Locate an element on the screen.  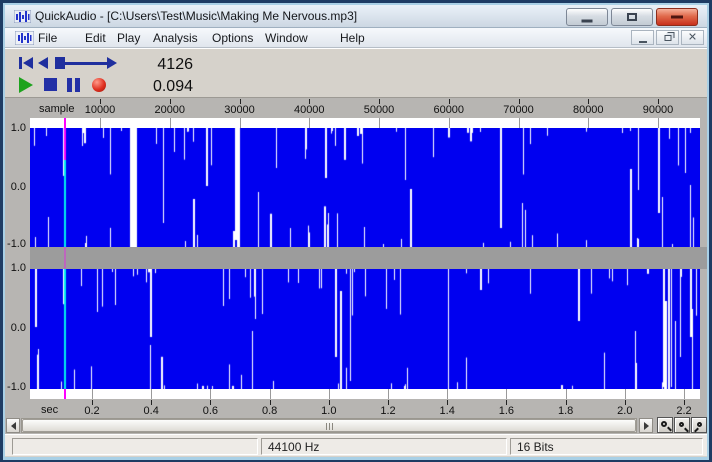
stop-button is located at coordinates (50, 84).